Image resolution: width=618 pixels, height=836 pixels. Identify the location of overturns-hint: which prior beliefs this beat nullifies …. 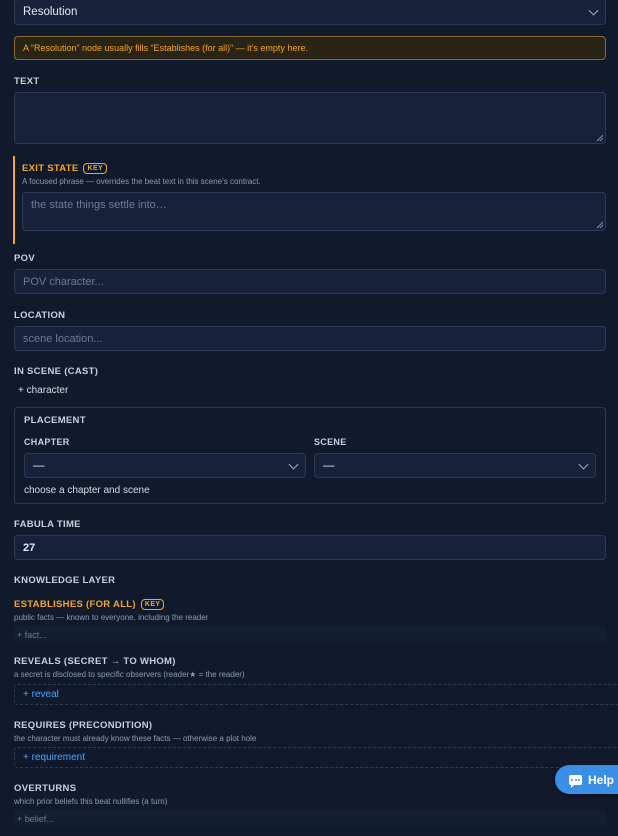
(91, 801).